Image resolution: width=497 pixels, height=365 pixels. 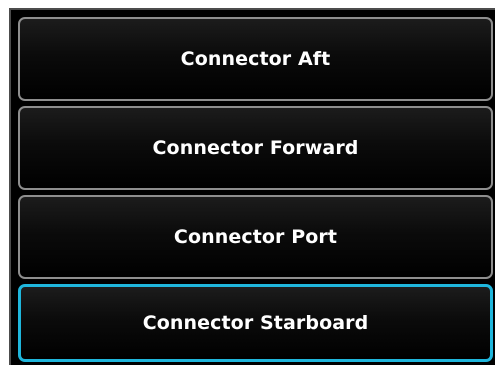 I want to click on connector-port-label: Connector Port, so click(x=255, y=237).